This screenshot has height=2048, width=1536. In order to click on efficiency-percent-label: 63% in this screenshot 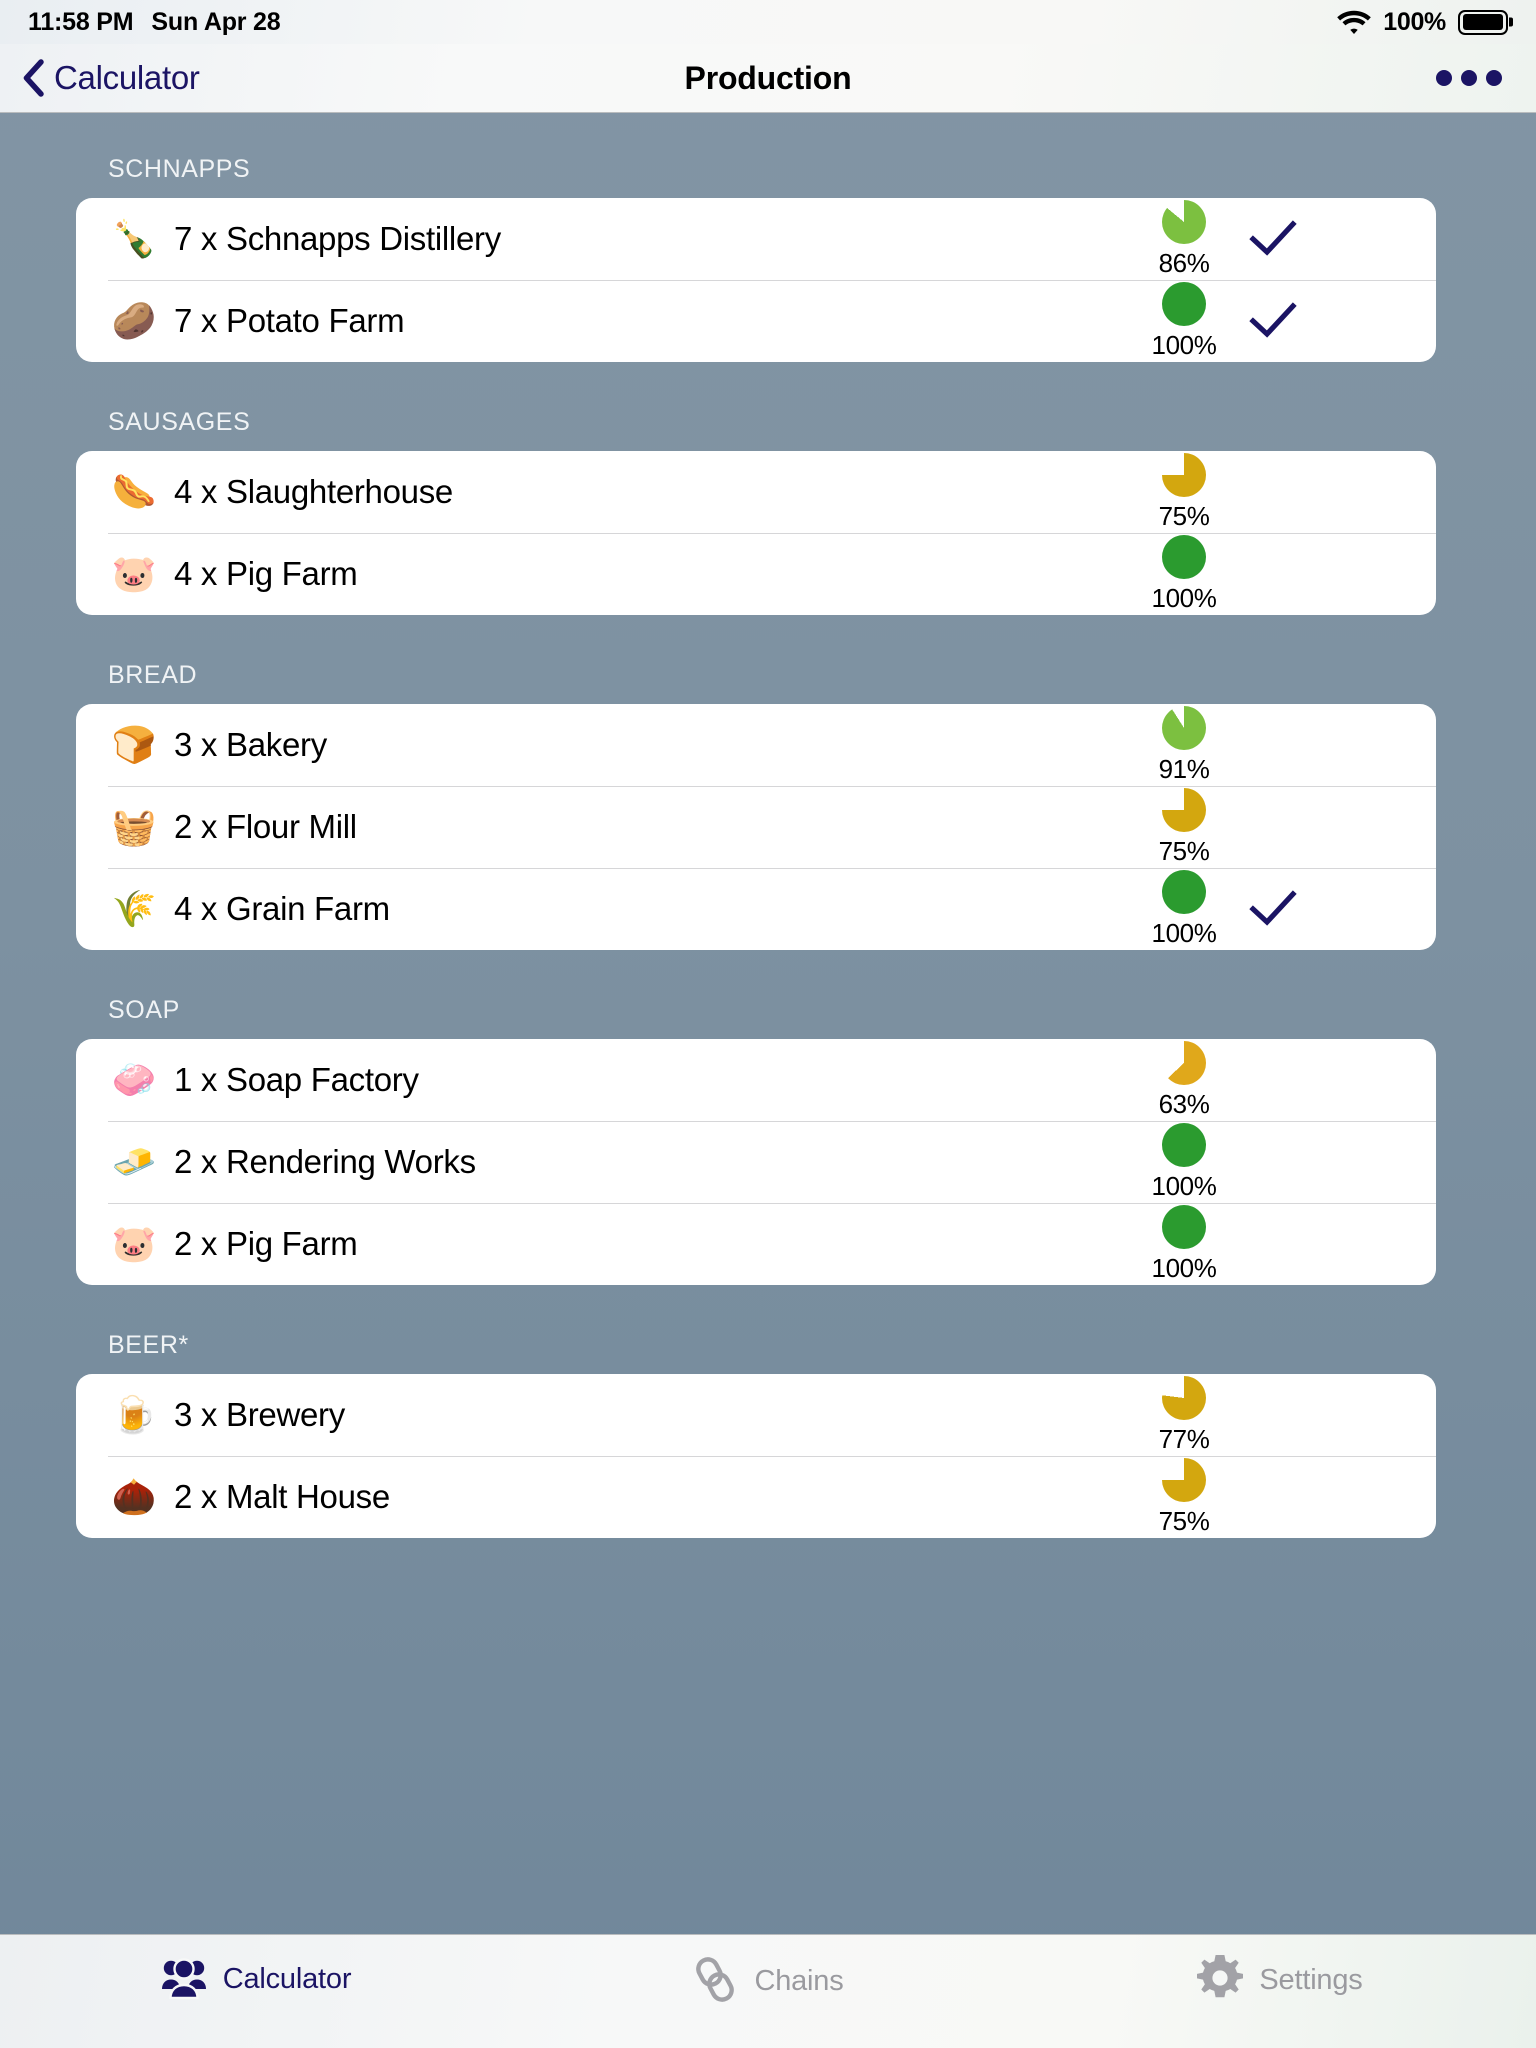, I will do `click(1184, 1103)`.